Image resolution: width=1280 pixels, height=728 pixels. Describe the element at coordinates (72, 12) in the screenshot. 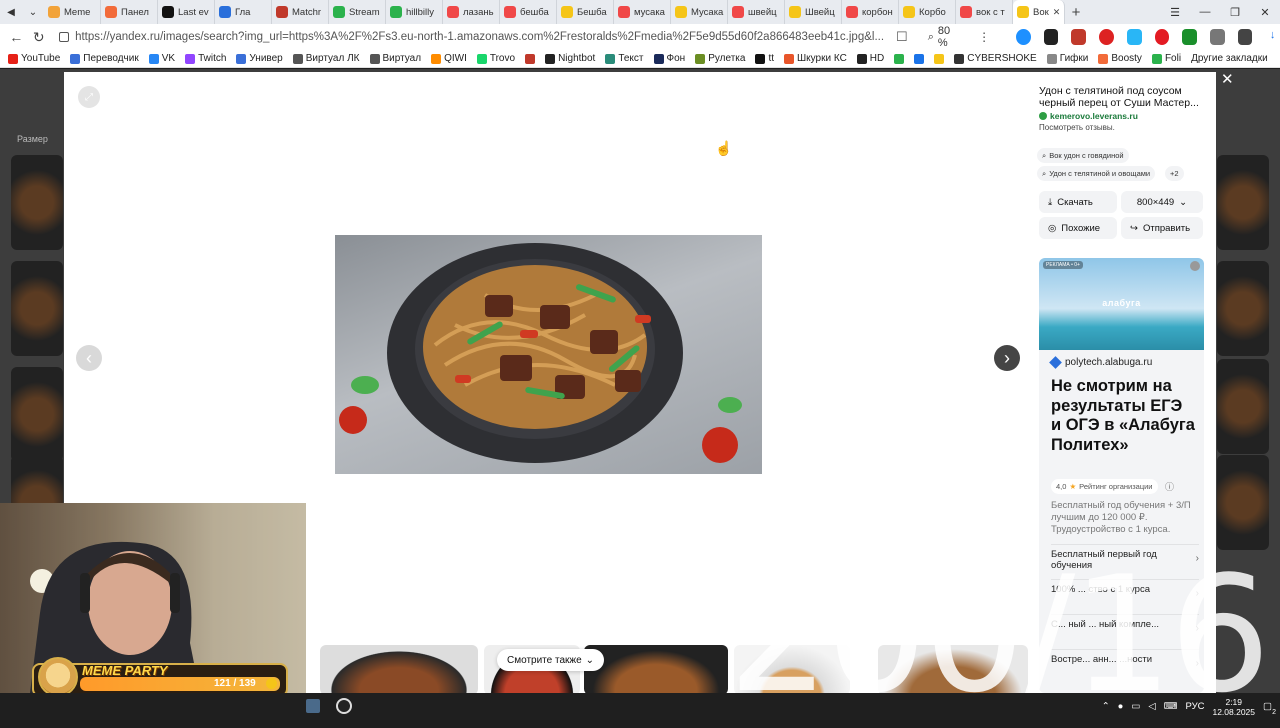

I see `tab: Meme` at that location.